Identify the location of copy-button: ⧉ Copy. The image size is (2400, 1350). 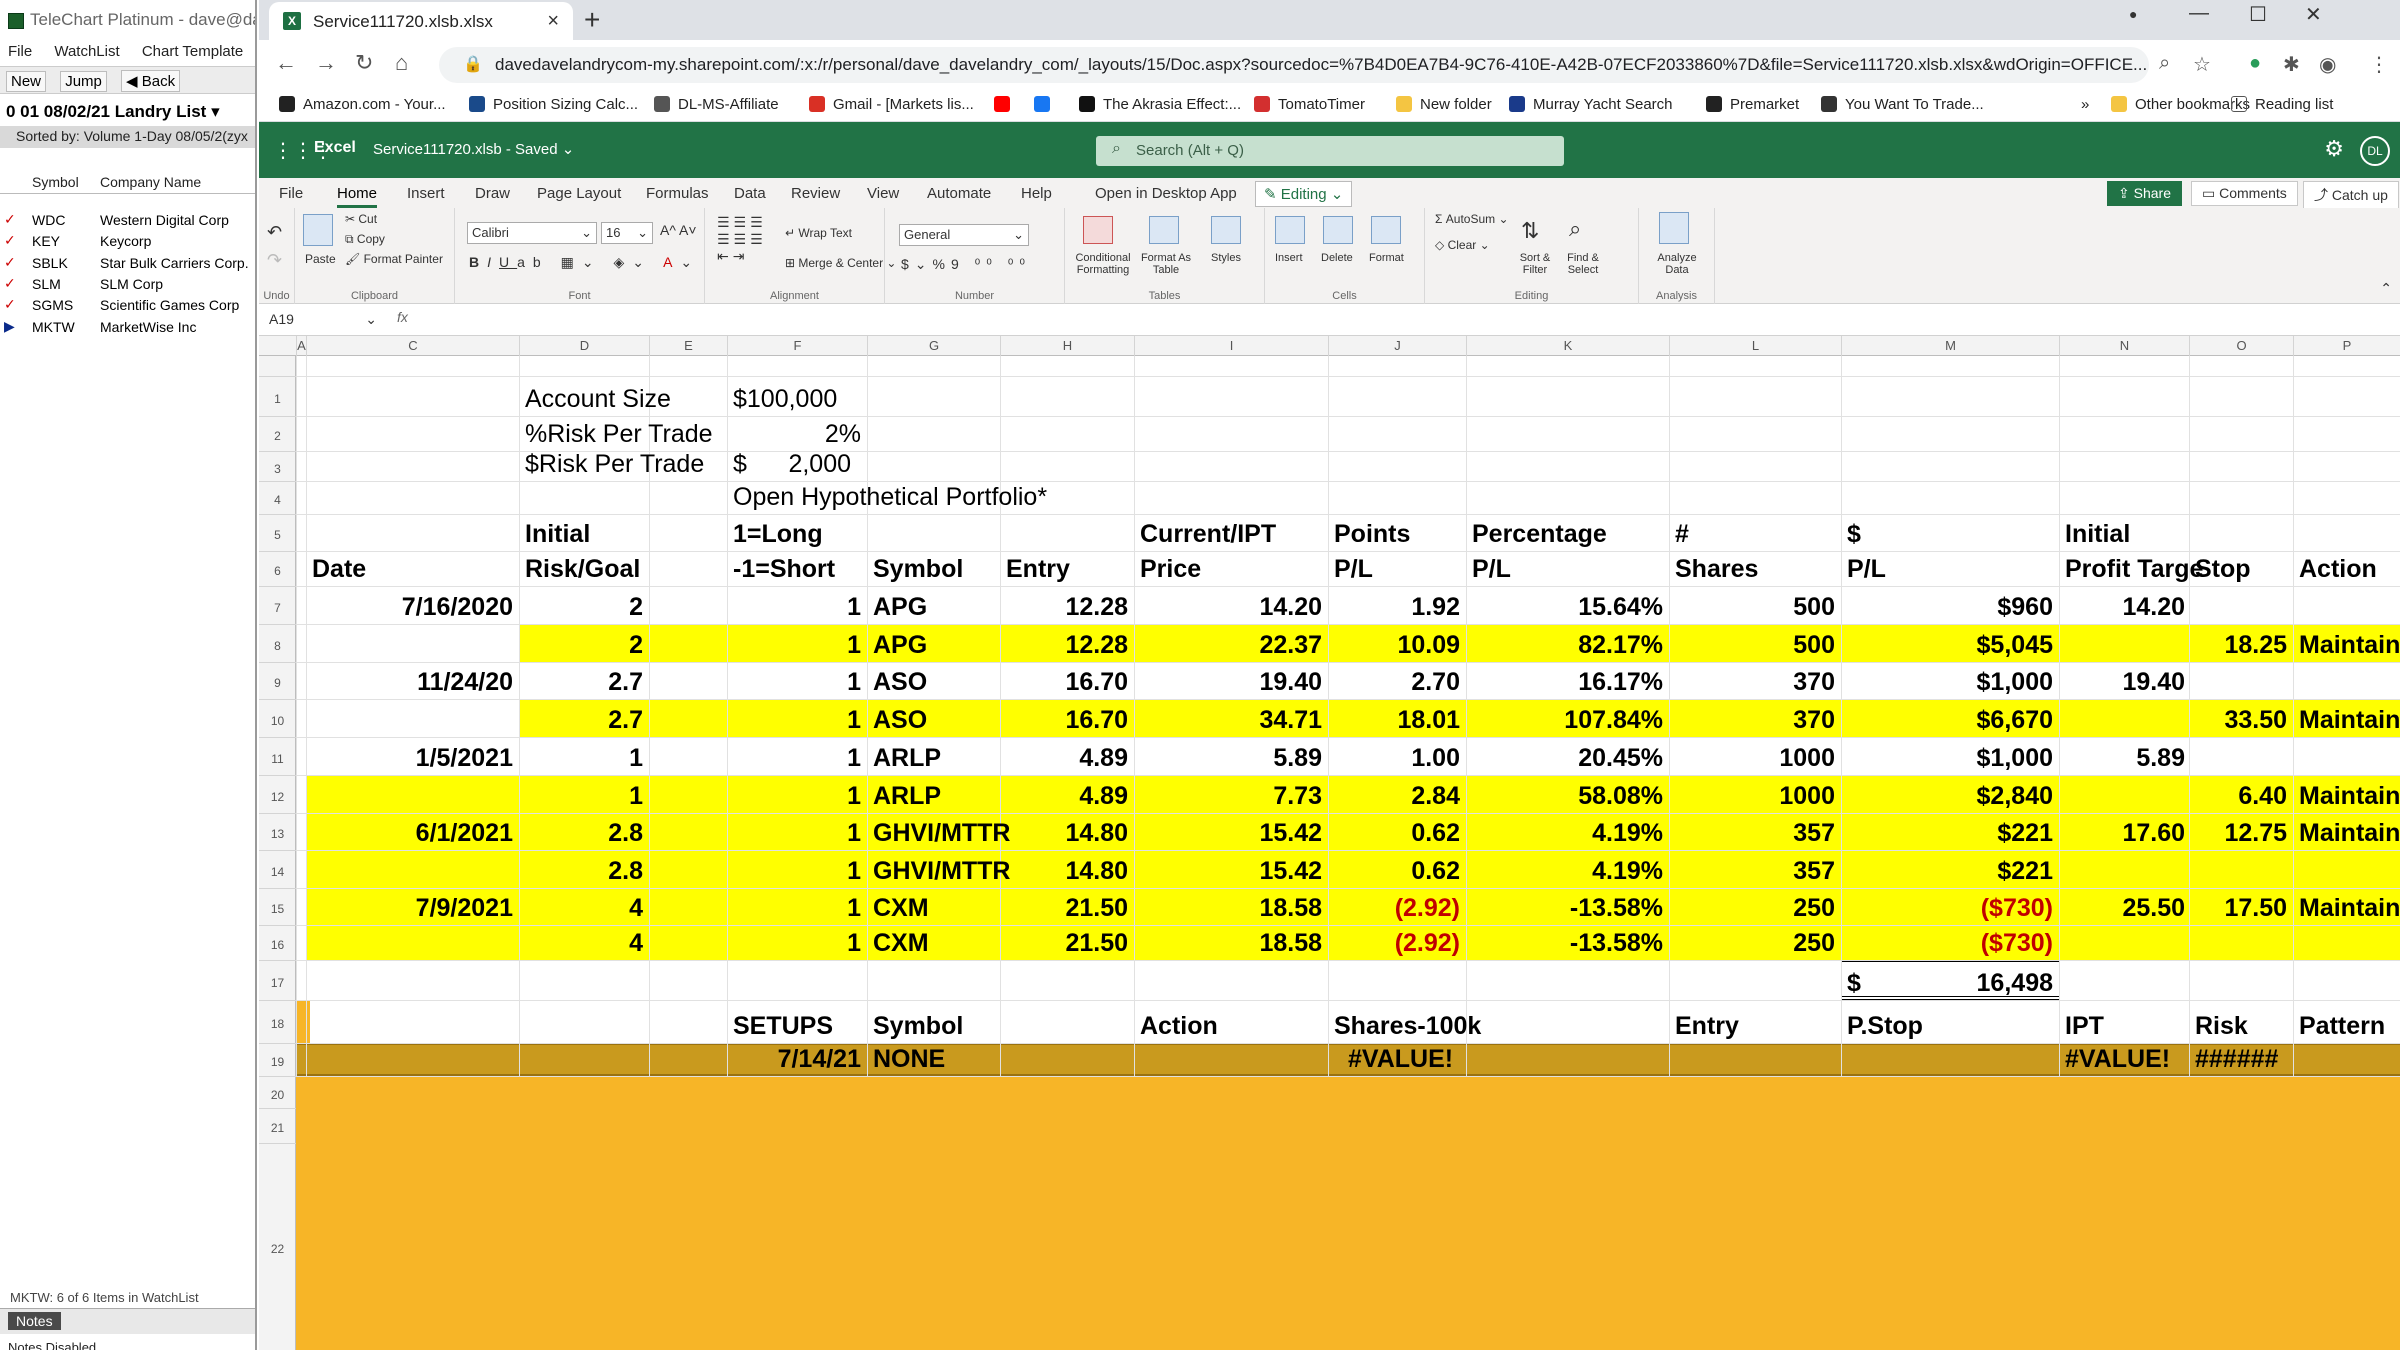
(365, 239).